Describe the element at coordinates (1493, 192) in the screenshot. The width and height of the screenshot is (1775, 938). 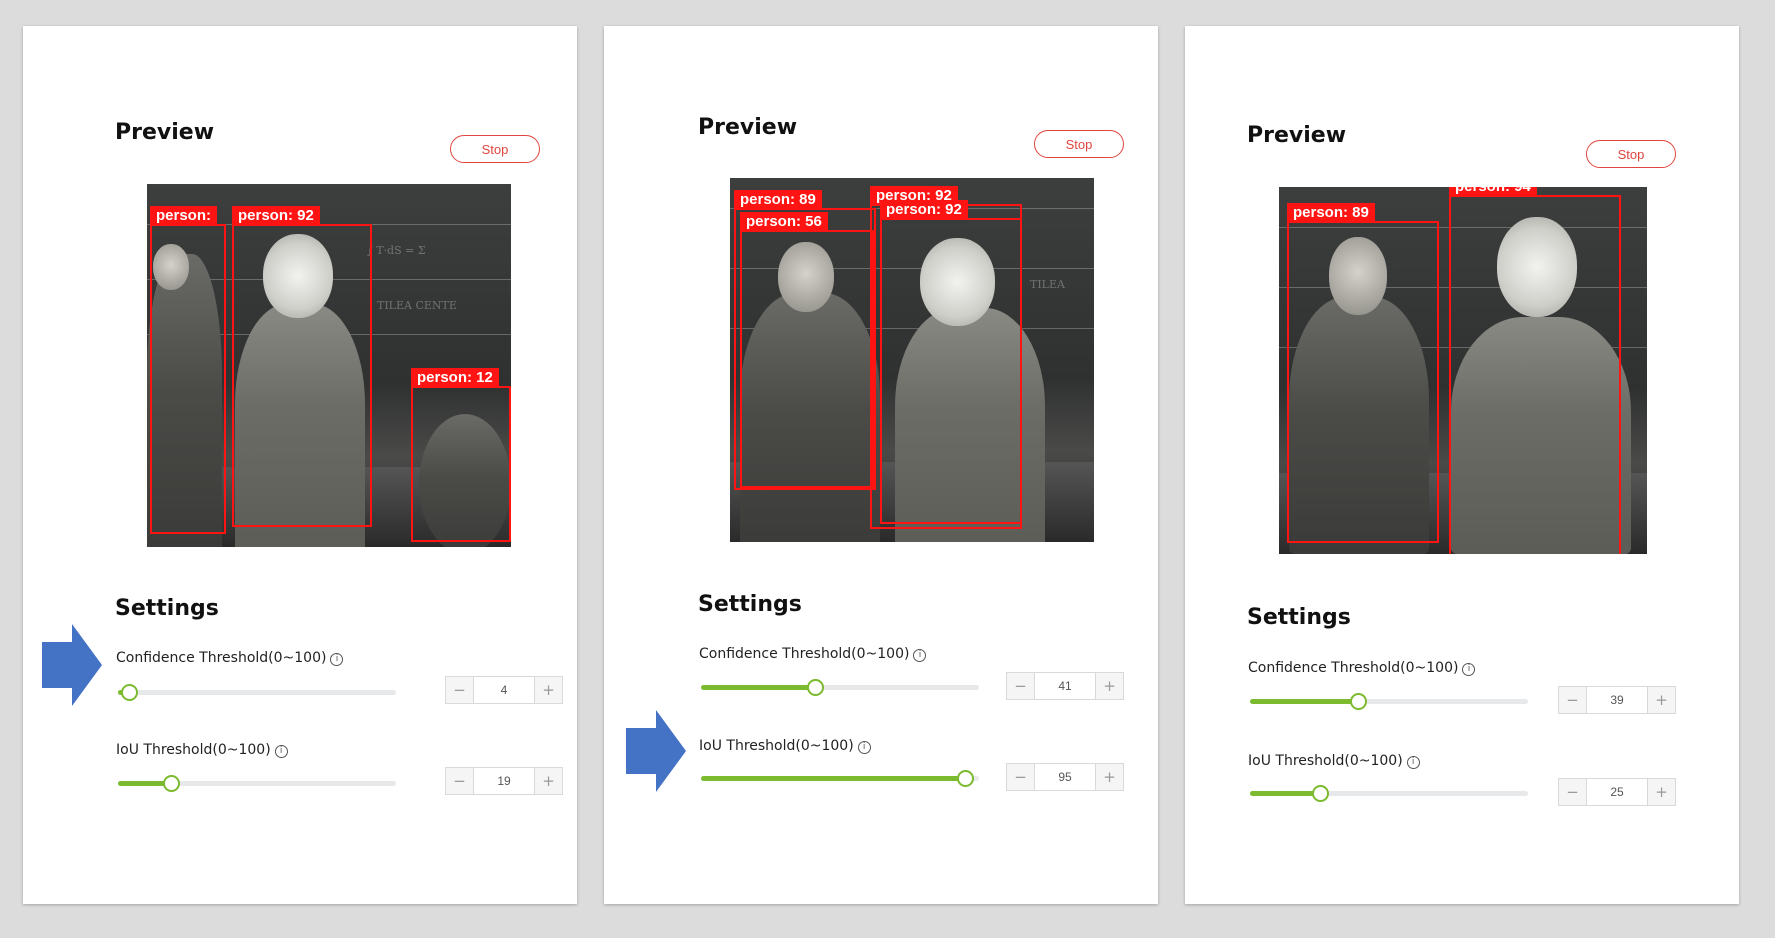
I see `detection-label: person: 94` at that location.